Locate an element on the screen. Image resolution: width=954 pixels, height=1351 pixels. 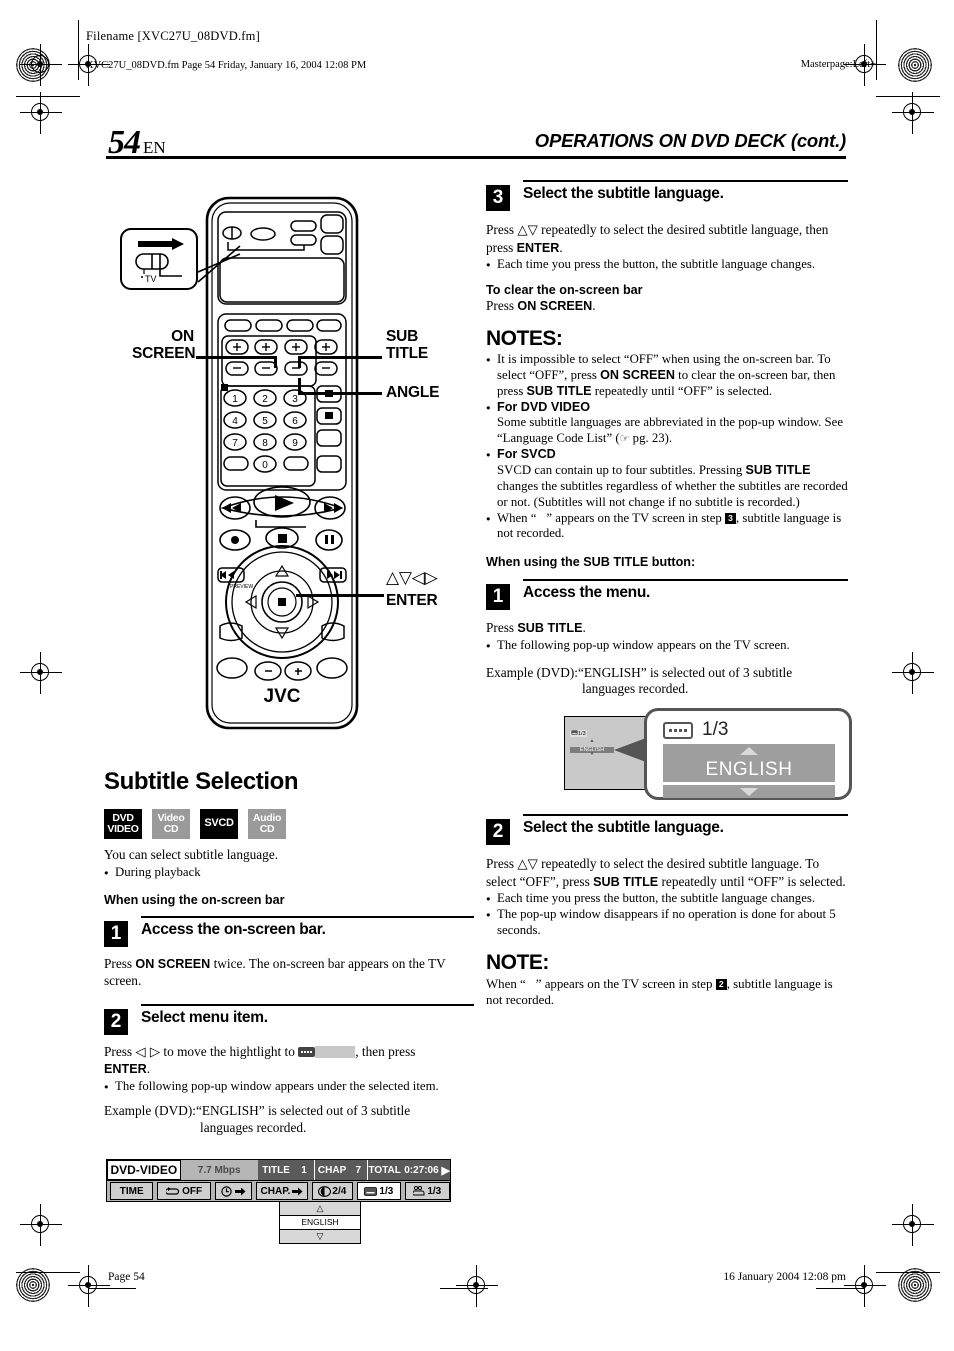
footer-rule-left is located at coordinates (112, 1288).